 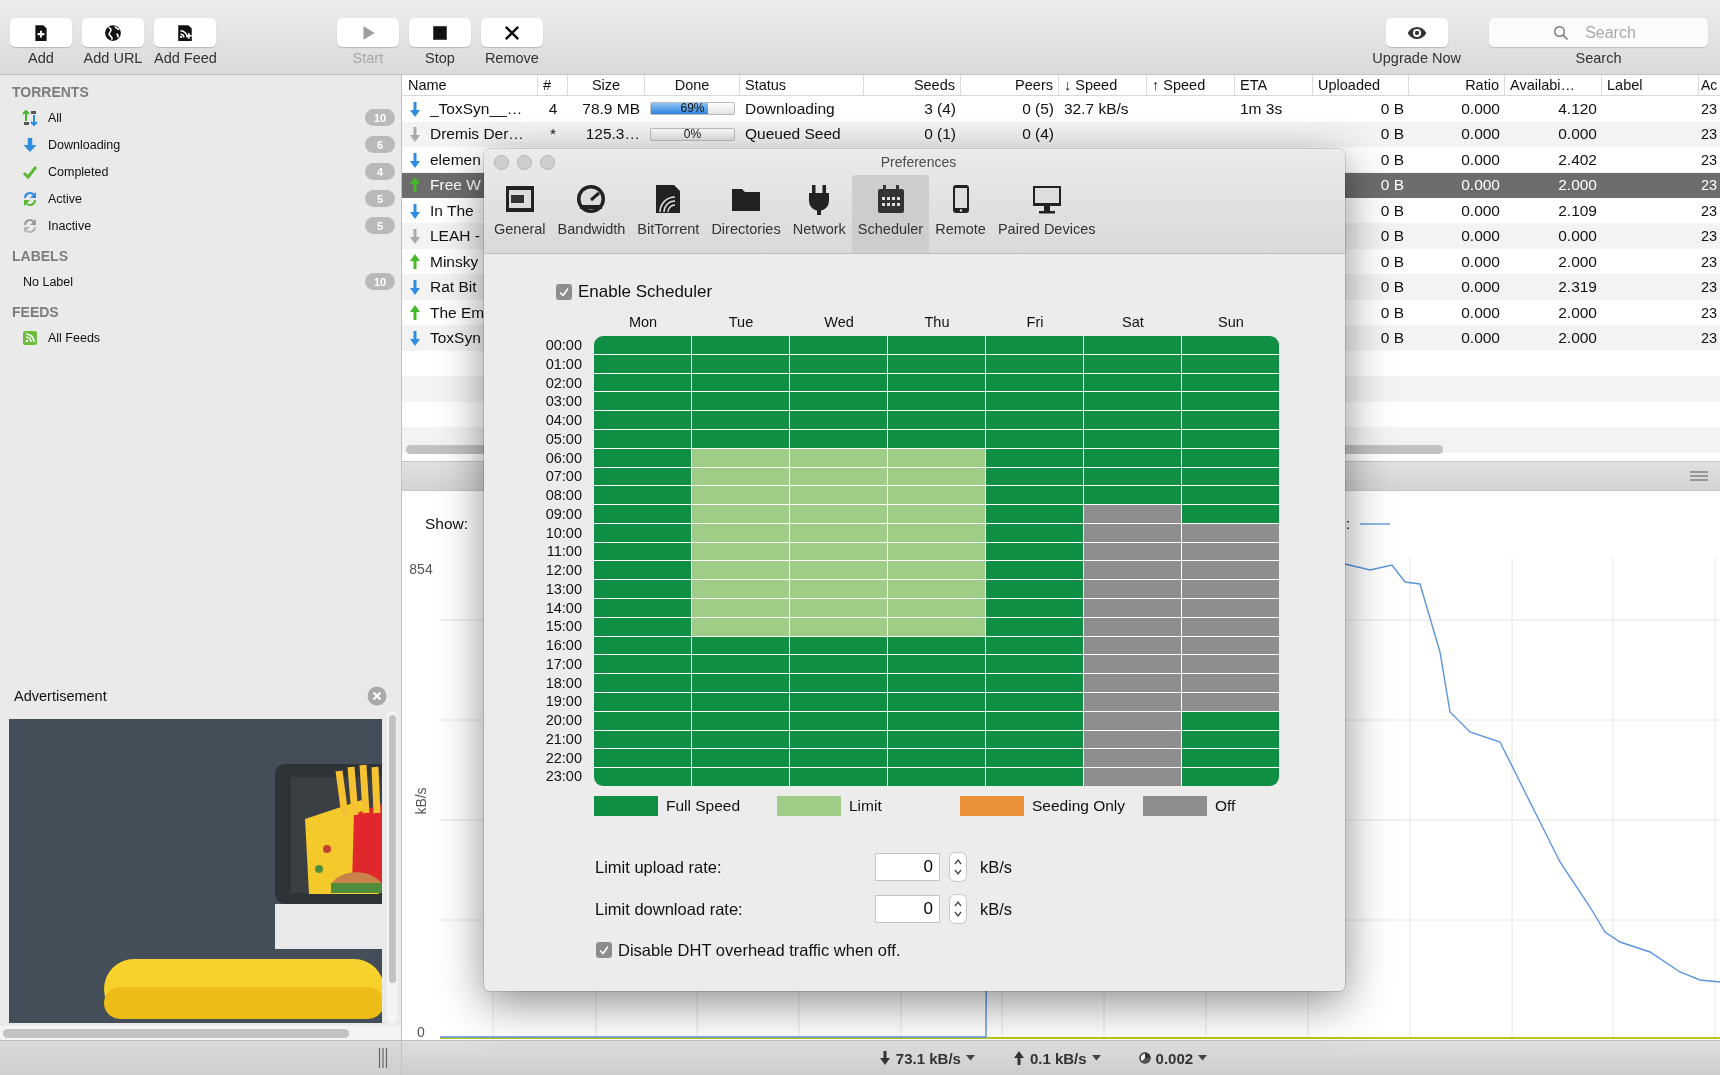 What do you see at coordinates (1347, 524) in the screenshot?
I see `legend-label: :` at bounding box center [1347, 524].